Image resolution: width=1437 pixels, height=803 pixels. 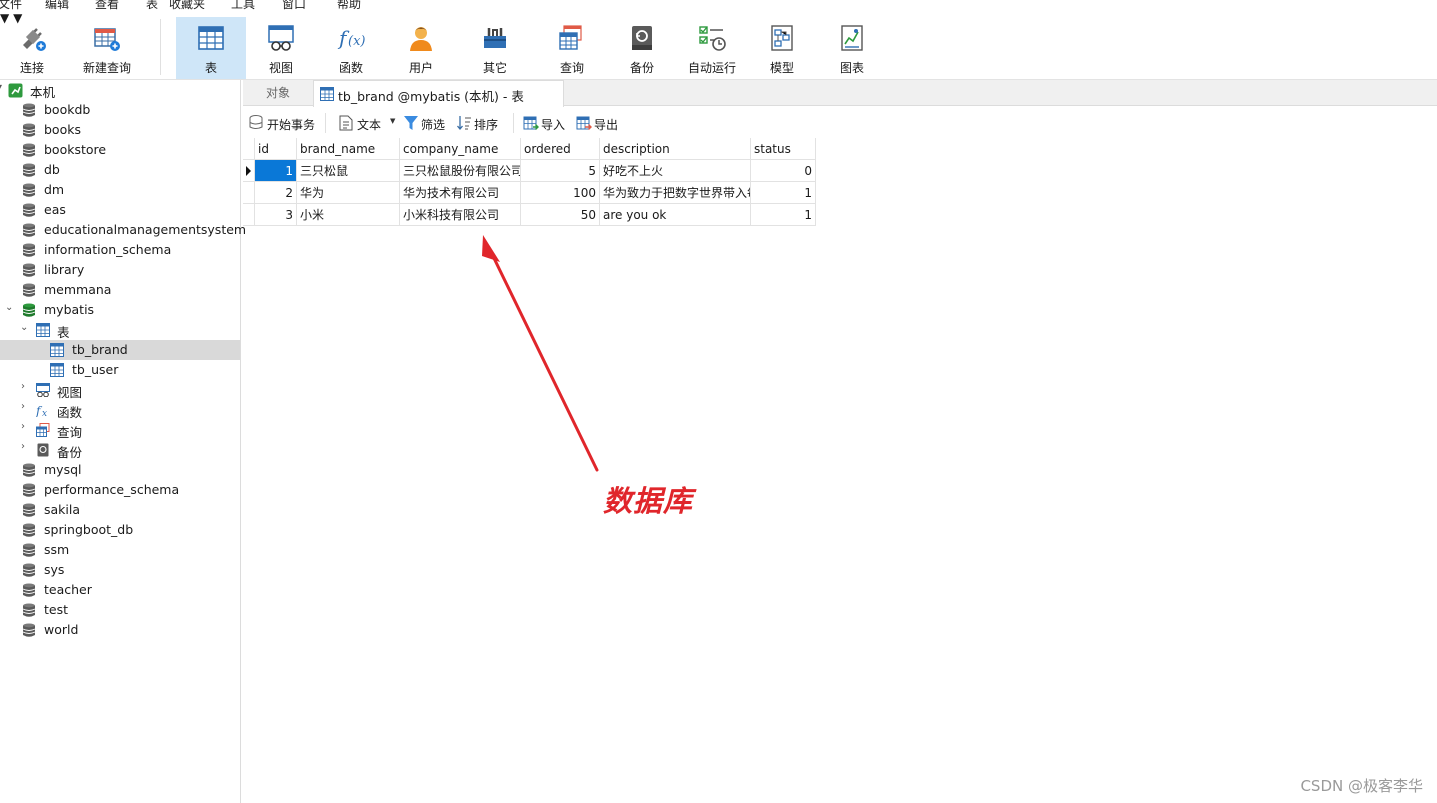 What do you see at coordinates (540, 353) in the screenshot?
I see `annotation-arrow` at bounding box center [540, 353].